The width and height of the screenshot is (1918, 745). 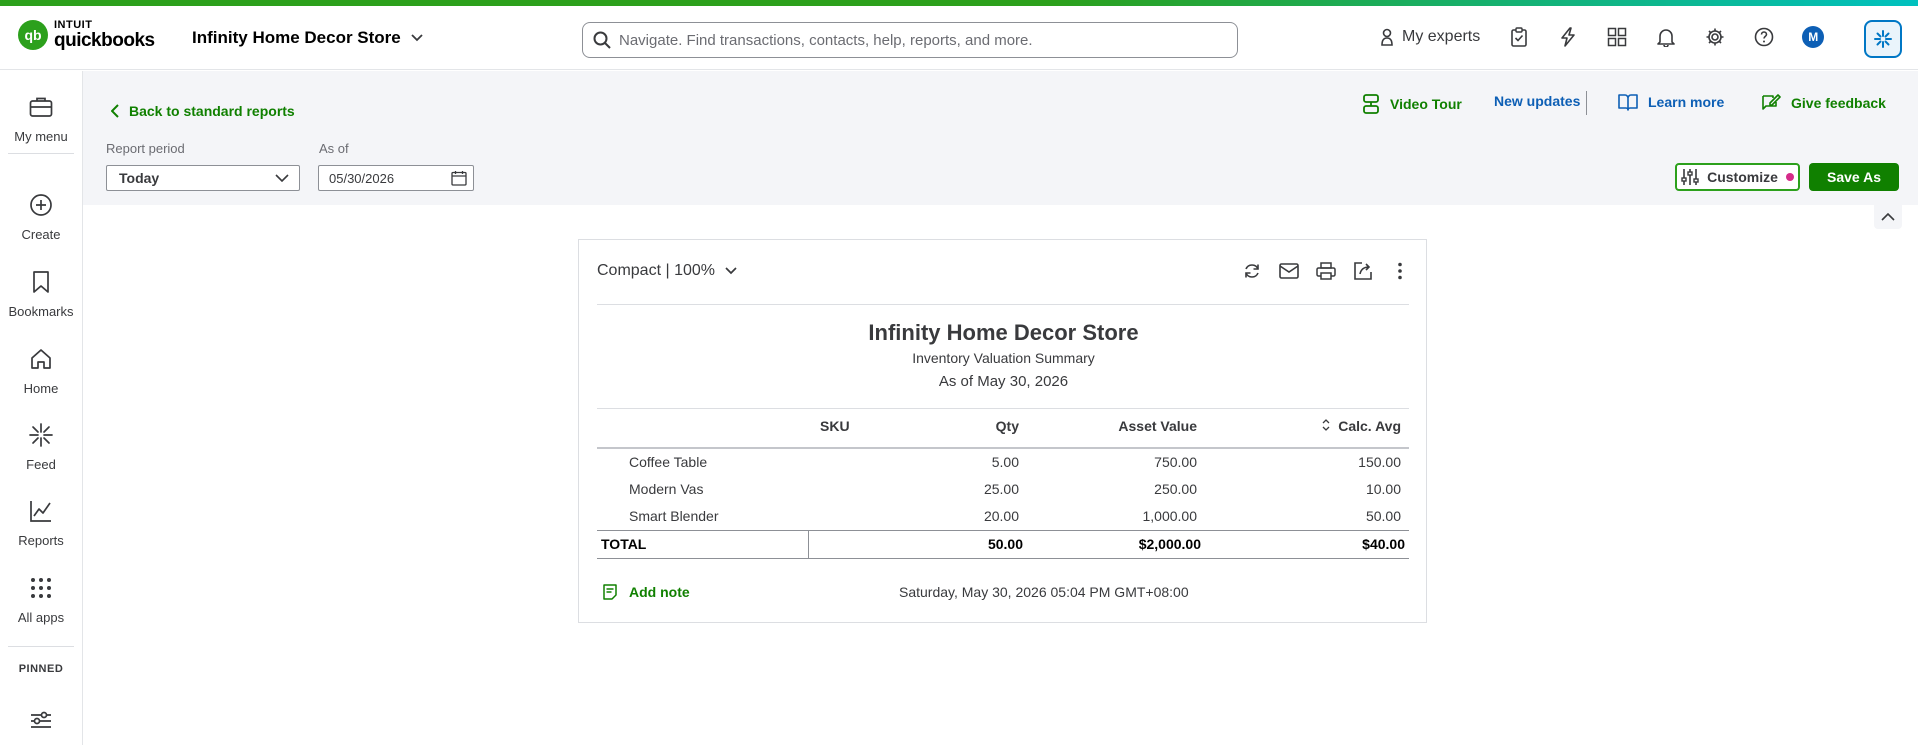 What do you see at coordinates (1628, 102) in the screenshot?
I see `book-icon` at bounding box center [1628, 102].